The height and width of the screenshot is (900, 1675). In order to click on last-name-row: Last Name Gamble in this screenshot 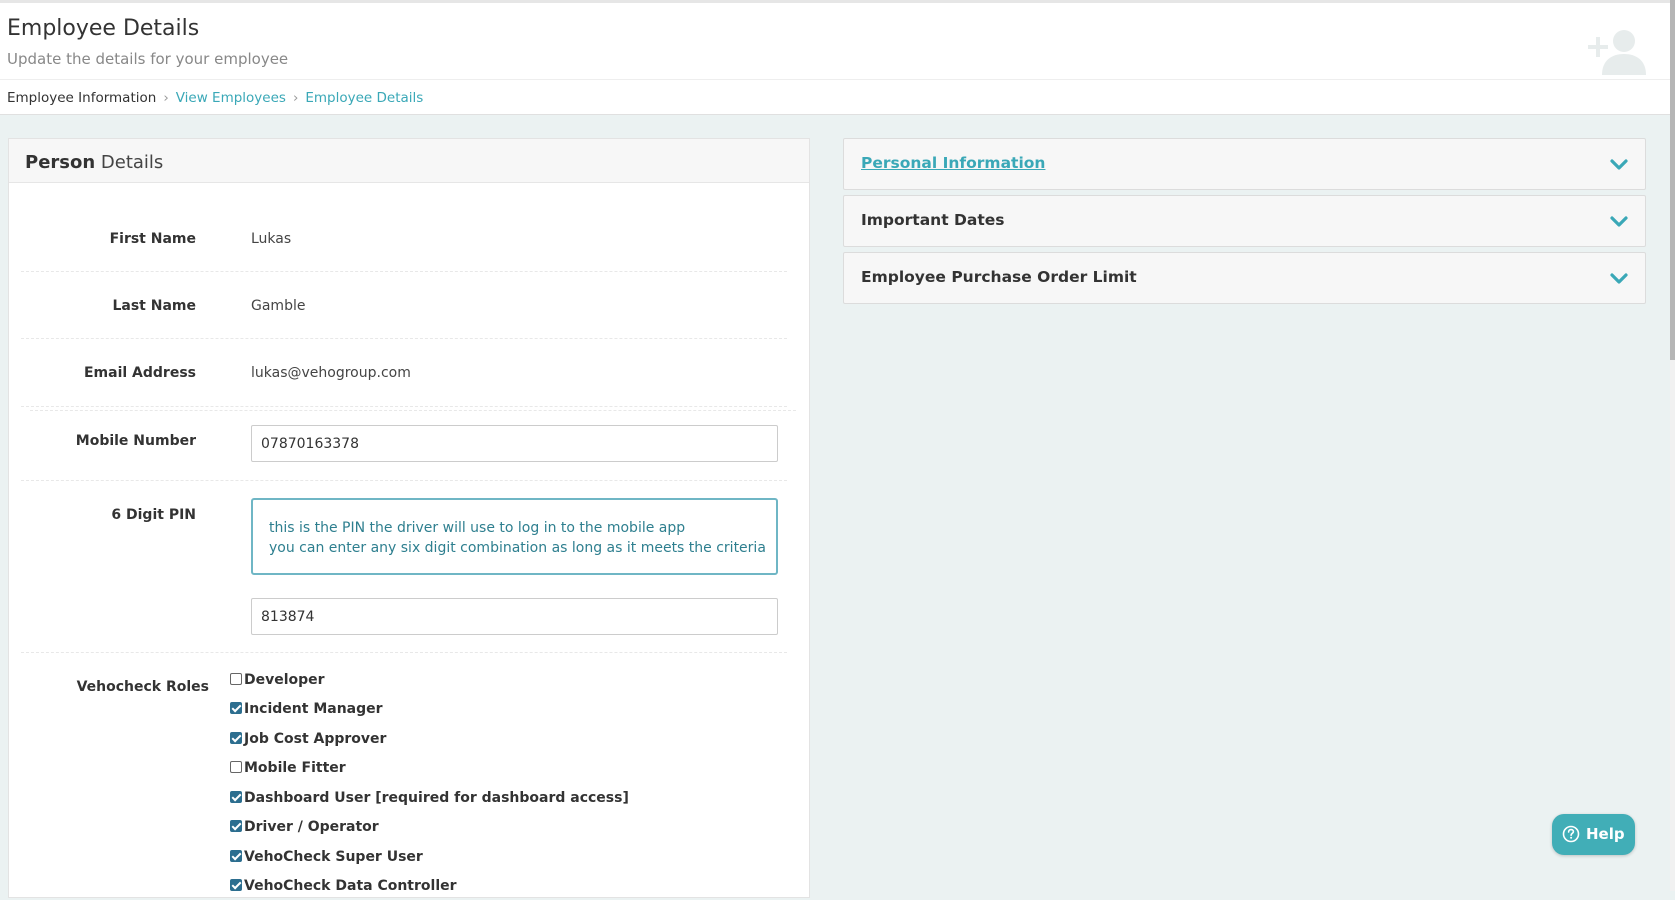, I will do `click(404, 305)`.